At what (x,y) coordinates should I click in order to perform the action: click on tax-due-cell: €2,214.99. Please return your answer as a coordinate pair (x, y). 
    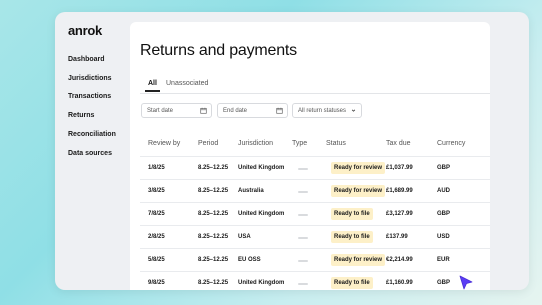
    Looking at the image, I should click on (399, 260).